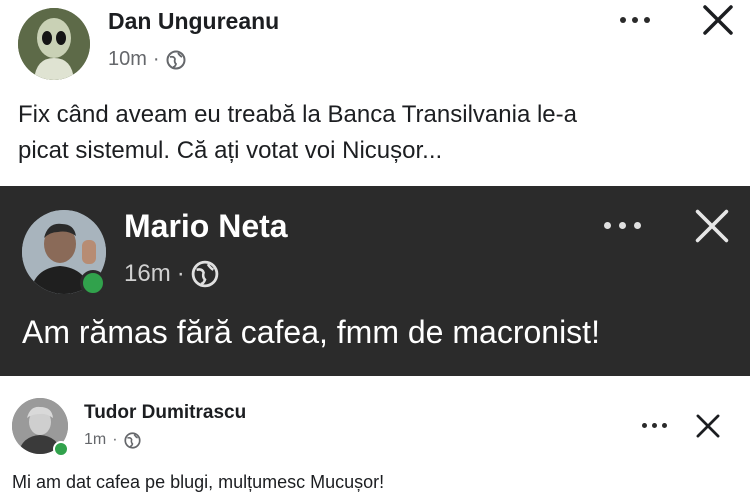 This screenshot has height=502, width=750. I want to click on author-name: Dan Ungureanu, so click(193, 21).